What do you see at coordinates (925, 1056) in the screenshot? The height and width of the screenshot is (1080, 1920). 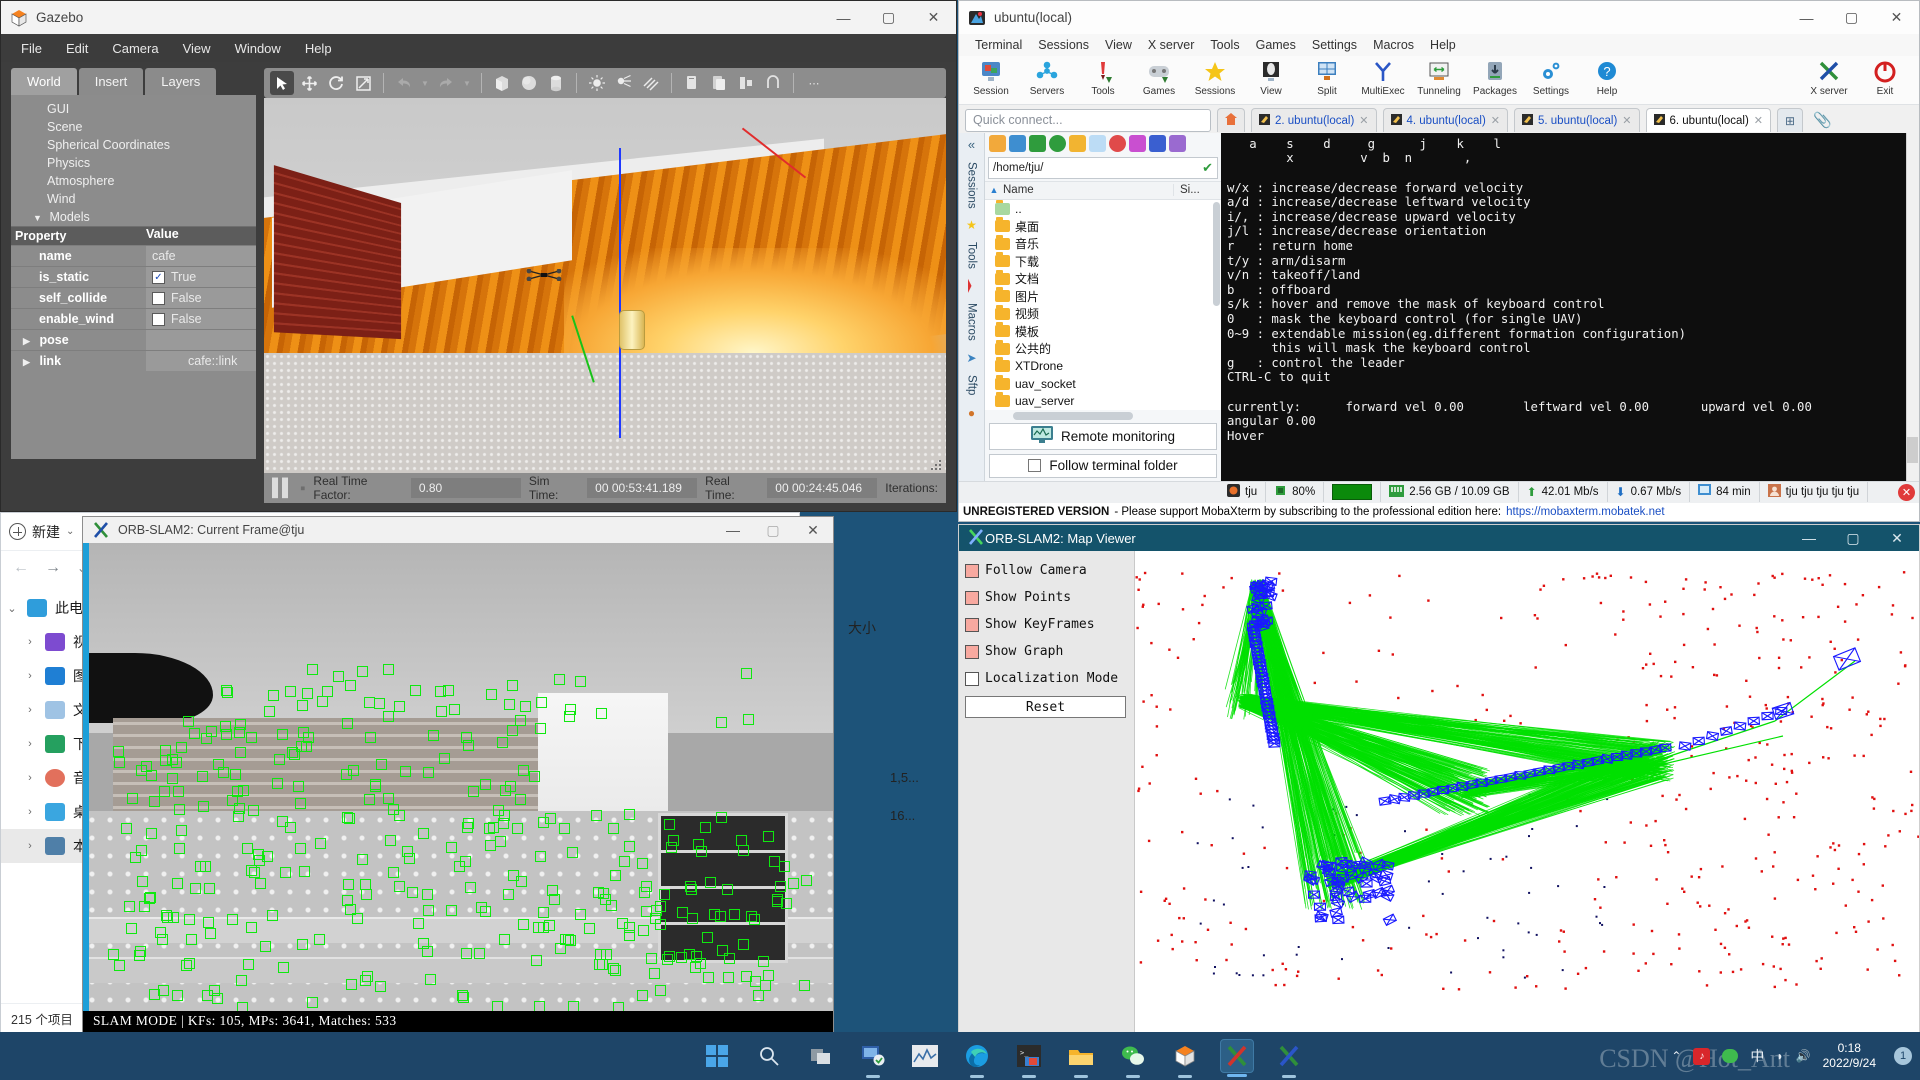 I see `taskbar-monitor` at bounding box center [925, 1056].